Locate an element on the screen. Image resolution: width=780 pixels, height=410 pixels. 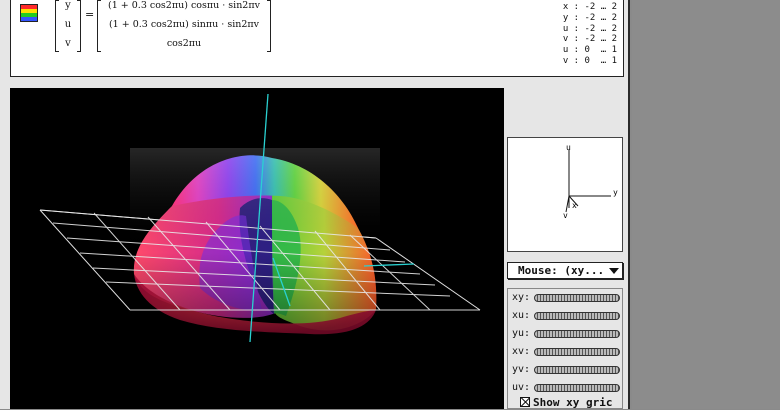
slider-xv: xv: is located at coordinates (567, 352).